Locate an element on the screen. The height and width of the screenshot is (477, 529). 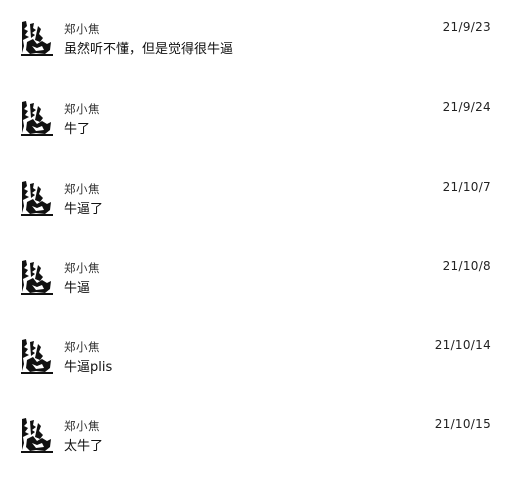
comment-date: 21/10/15 is located at coordinates (462, 424).